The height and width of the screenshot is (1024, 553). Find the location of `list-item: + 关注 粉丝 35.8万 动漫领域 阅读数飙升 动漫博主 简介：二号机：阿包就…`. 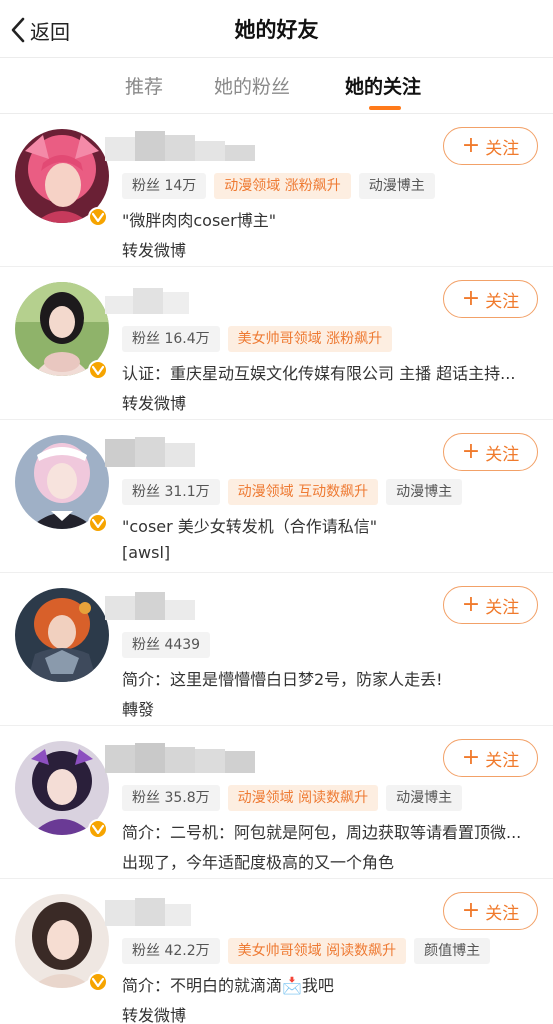

list-item: + 关注 粉丝 35.8万 动漫领域 阅读数飙升 动漫博主 简介：二号机：阿包就… is located at coordinates (276, 803).